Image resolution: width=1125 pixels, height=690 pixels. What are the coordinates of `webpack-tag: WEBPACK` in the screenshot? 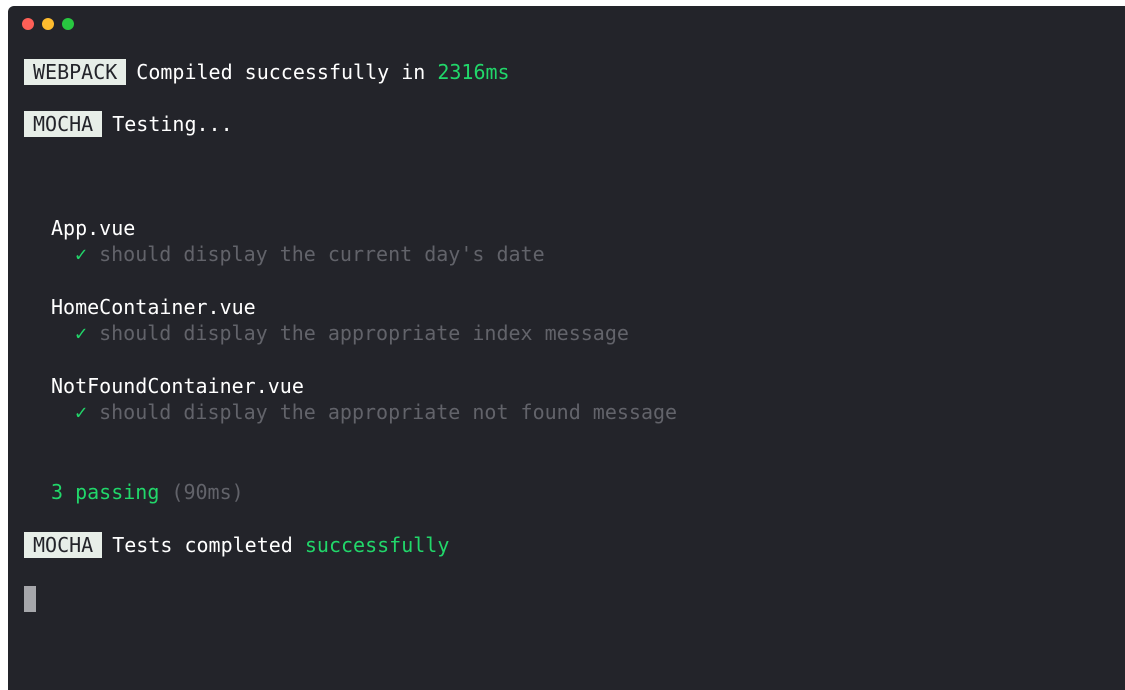 It's located at (75, 72).